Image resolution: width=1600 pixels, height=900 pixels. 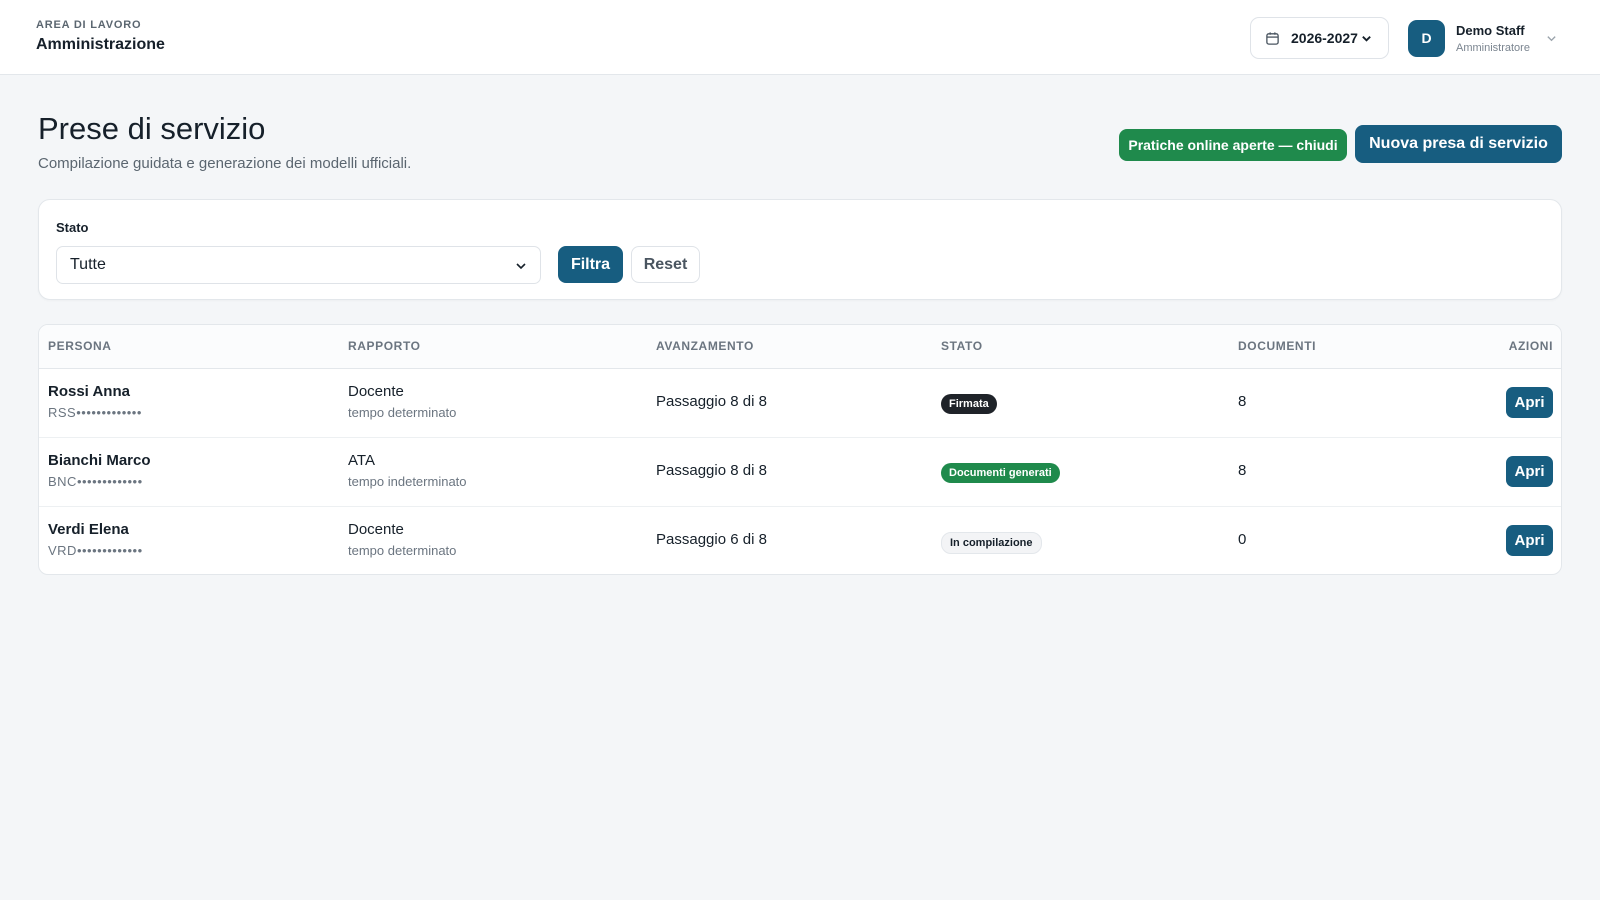 What do you see at coordinates (407, 481) in the screenshot?
I see `contract-type: tempo indeterminato` at bounding box center [407, 481].